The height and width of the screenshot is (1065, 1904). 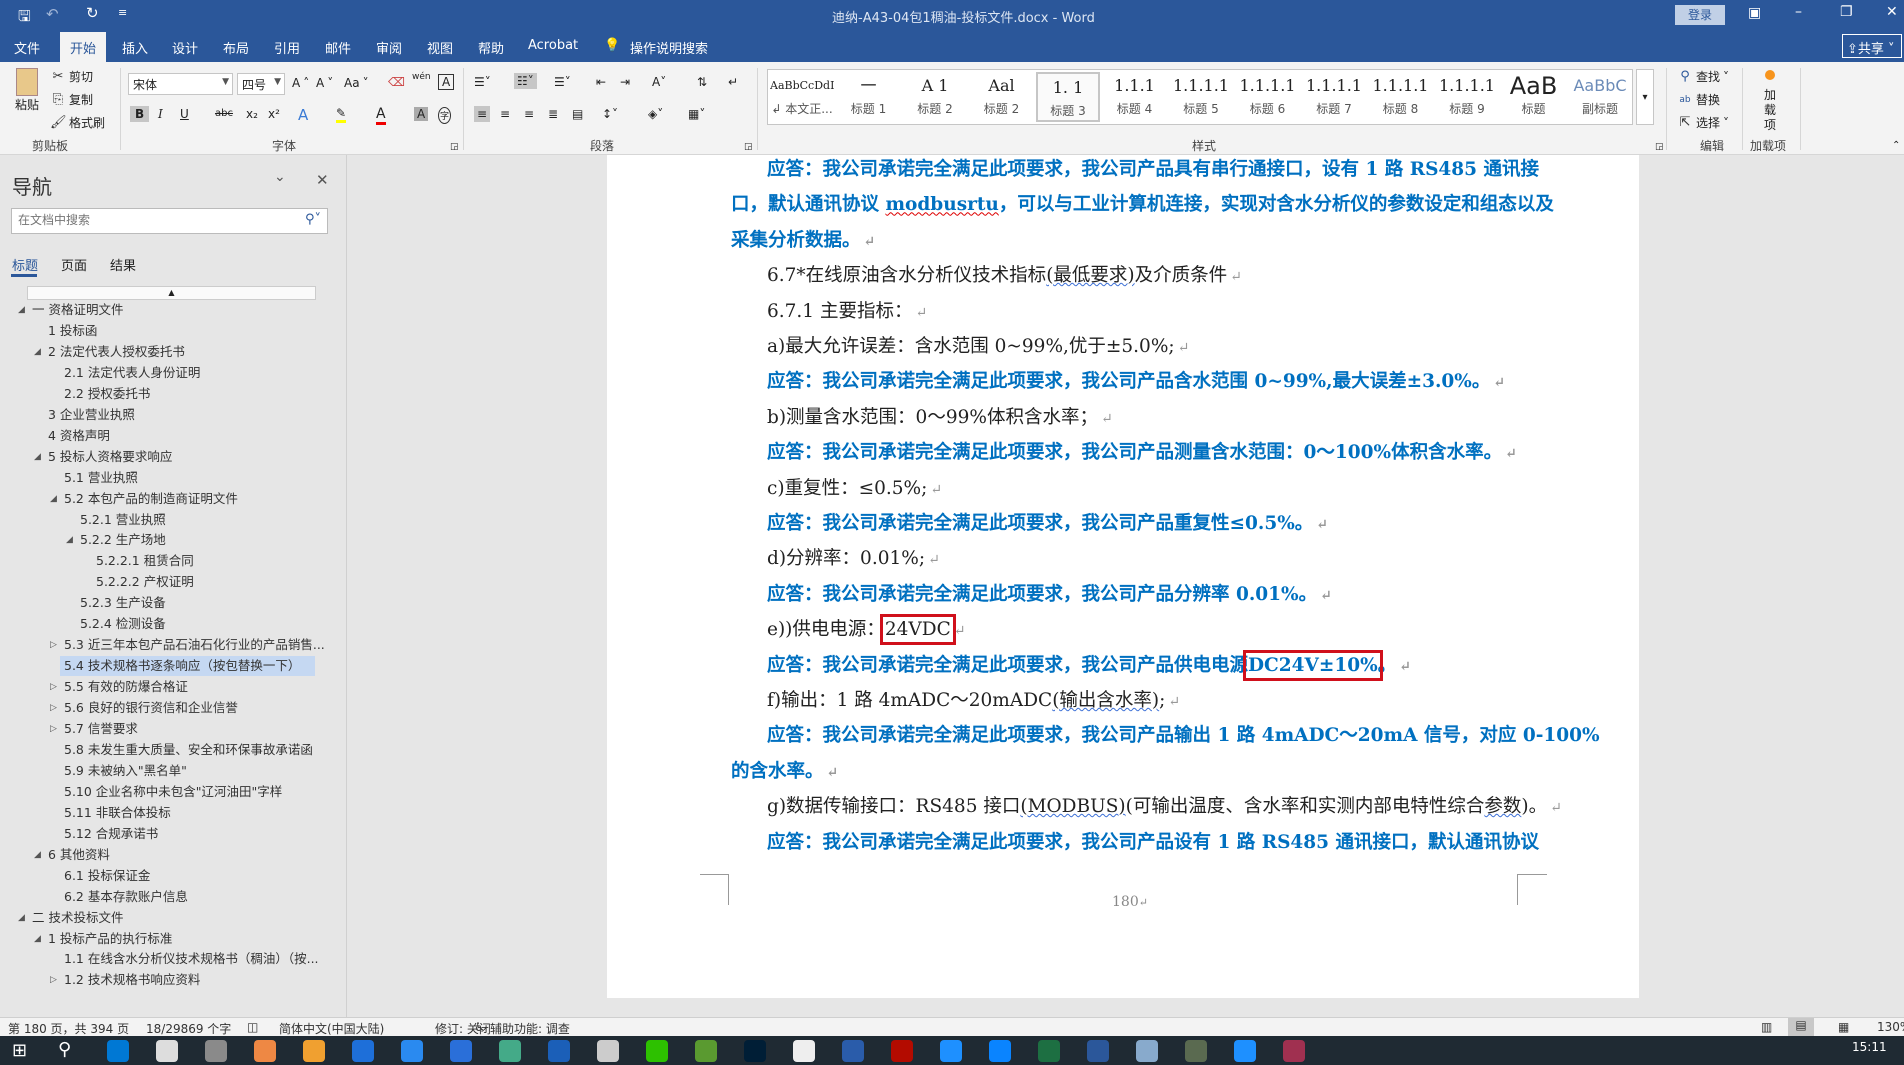 What do you see at coordinates (173, 792) in the screenshot?
I see `nav-heading-item: 5.10 企业名称中未包含"辽河油田"字样` at bounding box center [173, 792].